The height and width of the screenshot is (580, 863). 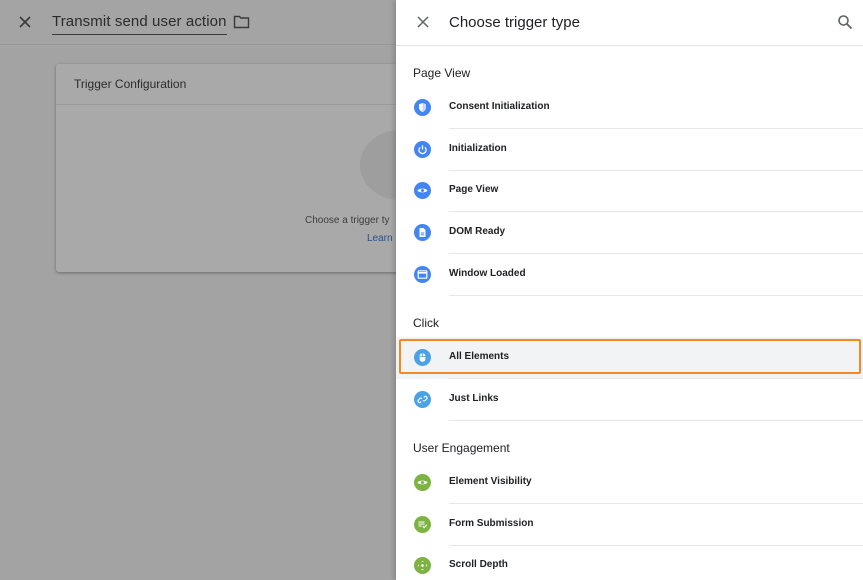 I want to click on trigger-initialization: Initialization, so click(x=629, y=150).